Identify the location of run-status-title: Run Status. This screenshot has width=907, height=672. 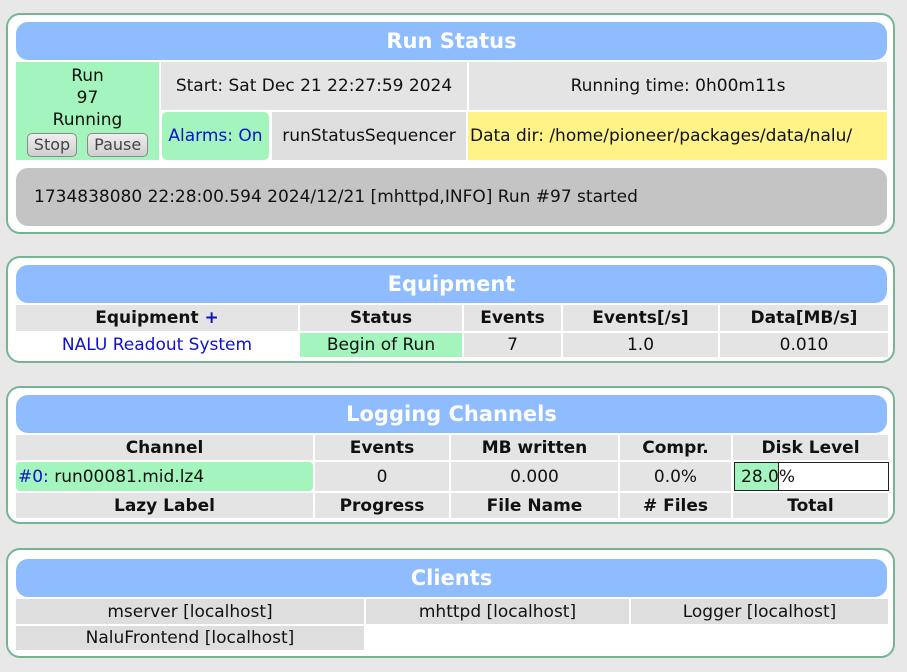
(451, 41).